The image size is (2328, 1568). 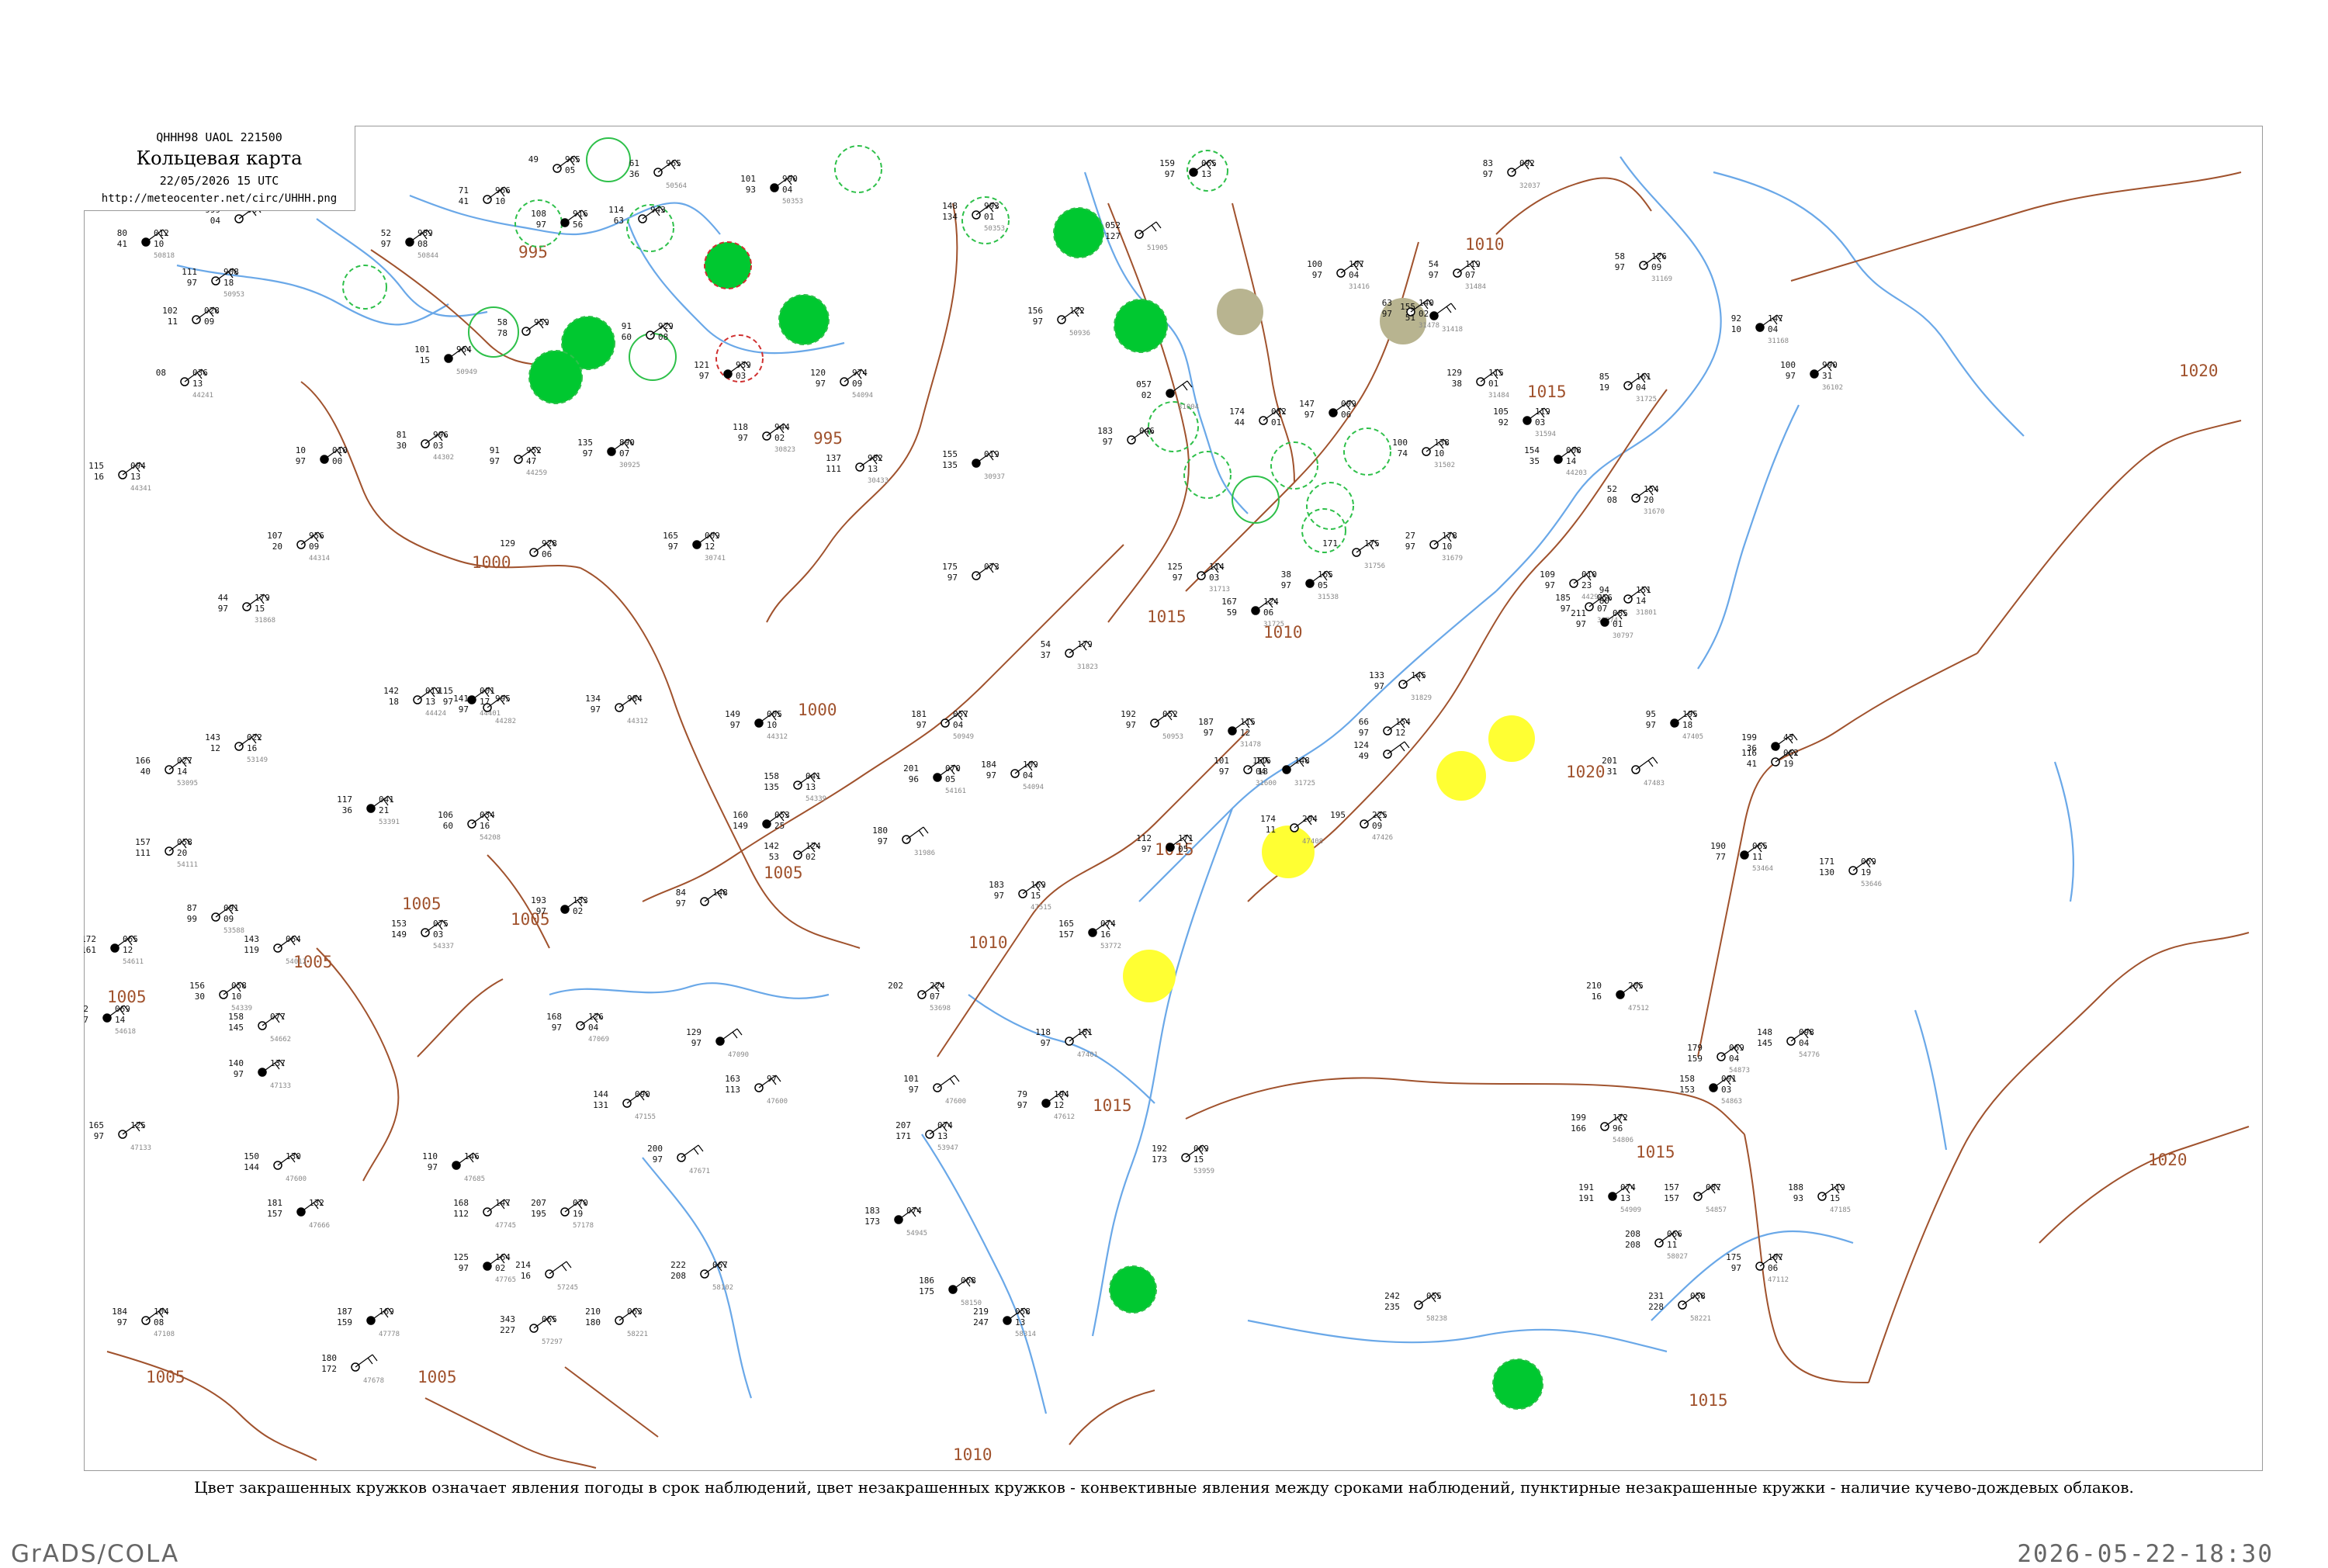 I want to click on station-plot: 11897 181 47401, so click(x=1067, y=1043).